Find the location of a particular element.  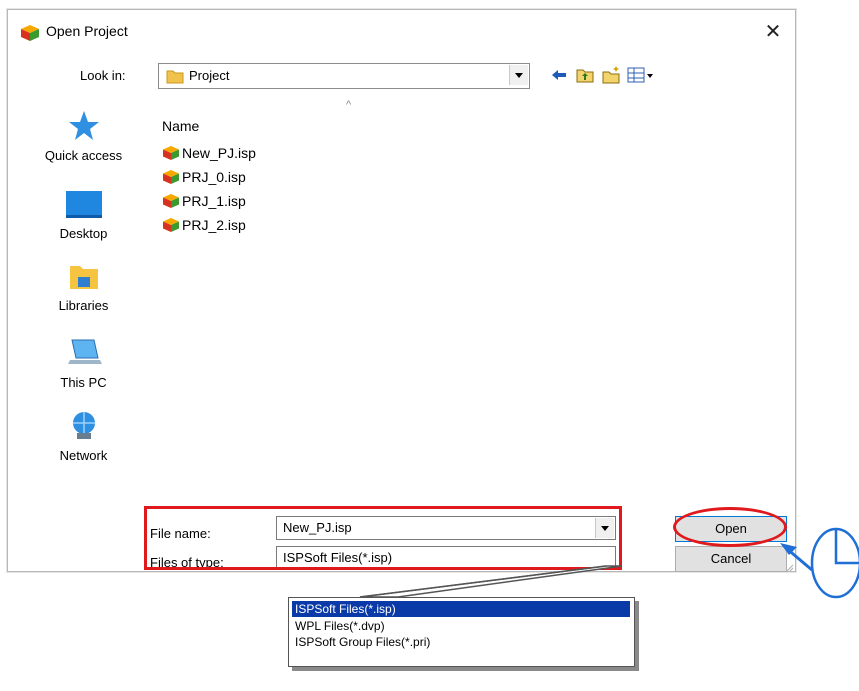

quick-access-star-icon is located at coordinates (83, 125).